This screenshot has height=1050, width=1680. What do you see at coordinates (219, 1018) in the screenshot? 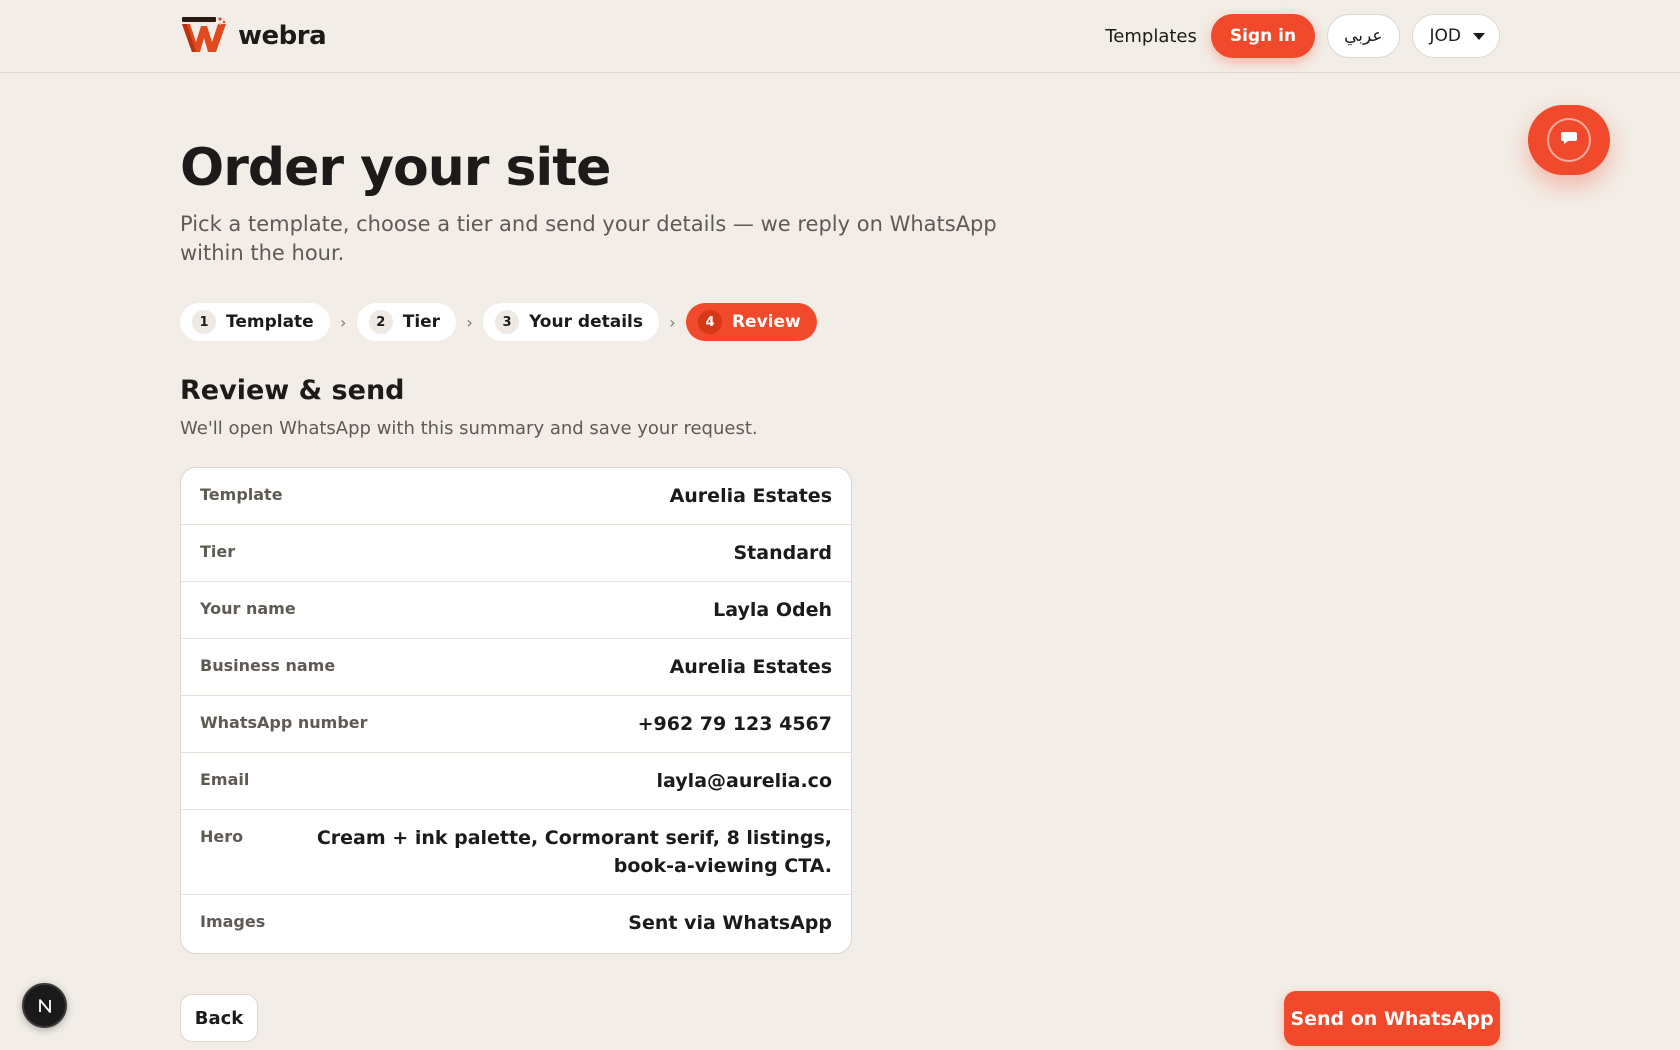
I see `back-button: Back` at bounding box center [219, 1018].